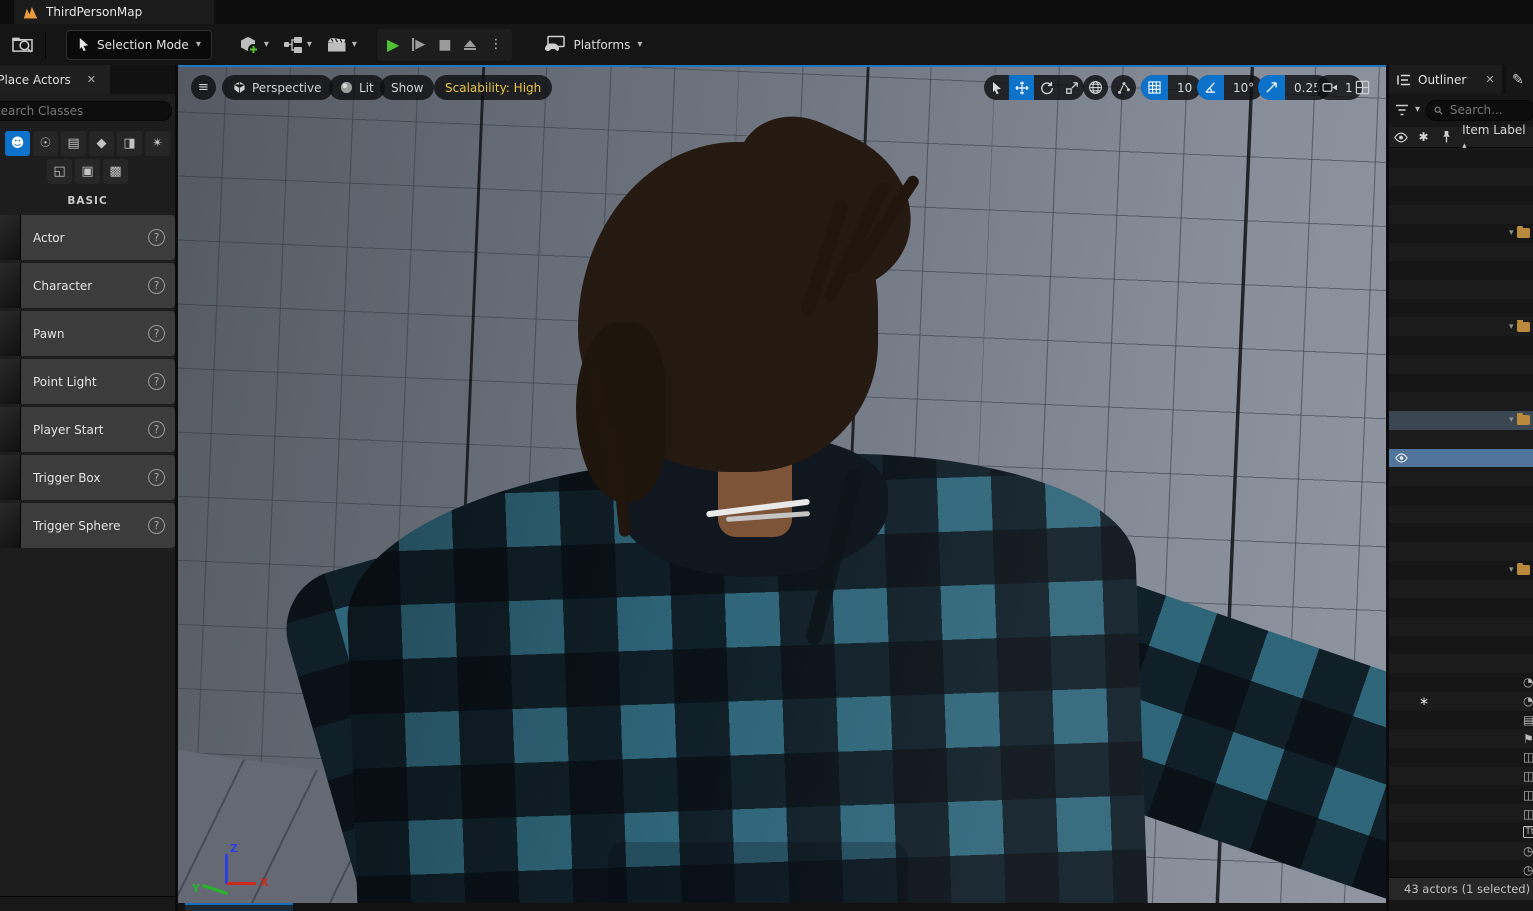 The image size is (1533, 911). What do you see at coordinates (1461, 682) in the screenshot?
I see `outliner-actor-row: ◔BP_A` at bounding box center [1461, 682].